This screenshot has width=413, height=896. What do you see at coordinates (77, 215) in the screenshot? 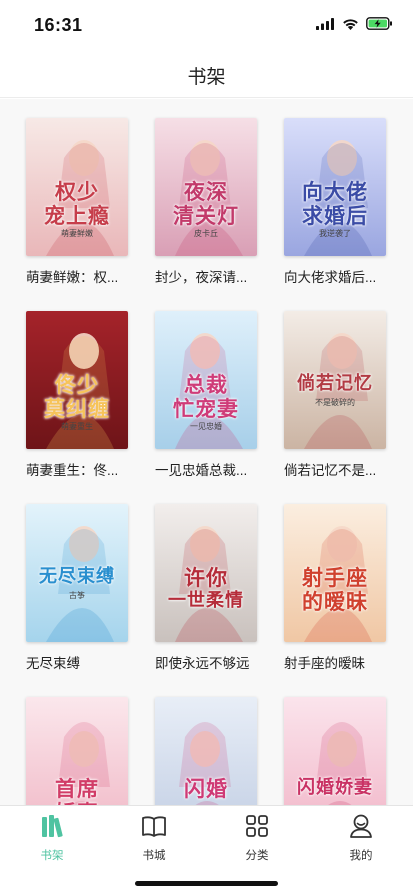
I see `book-cover-title: 宠上瘾` at bounding box center [77, 215].